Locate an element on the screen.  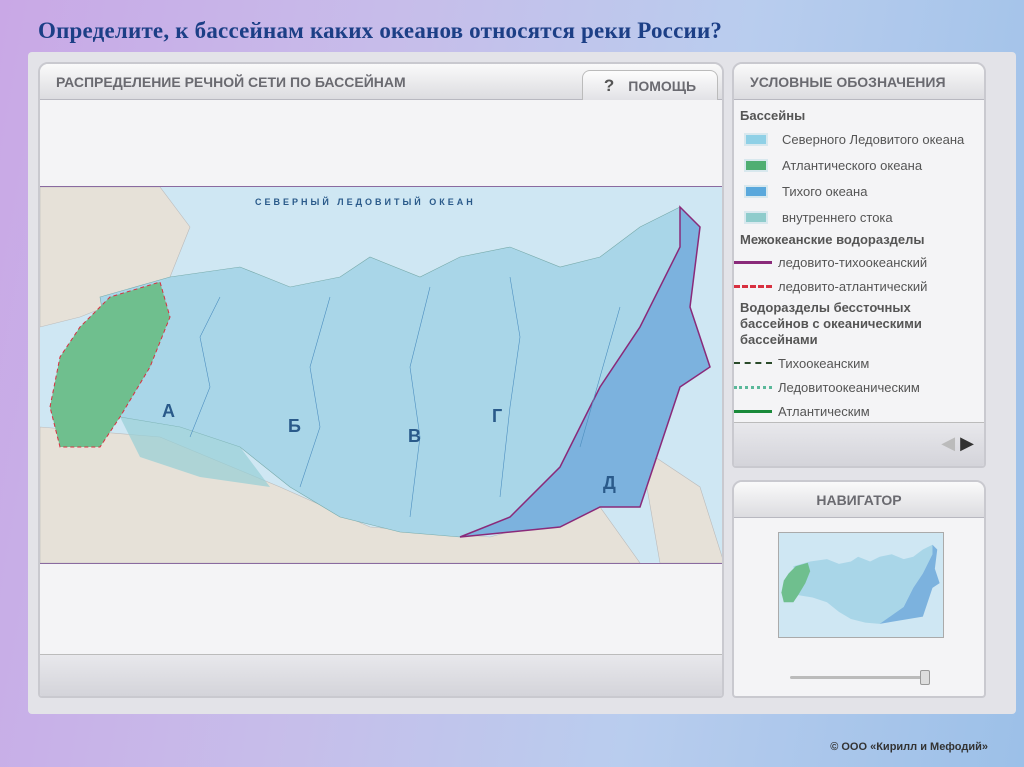
navigator-title: НАВИГАТОР is located at coordinates (859, 500).